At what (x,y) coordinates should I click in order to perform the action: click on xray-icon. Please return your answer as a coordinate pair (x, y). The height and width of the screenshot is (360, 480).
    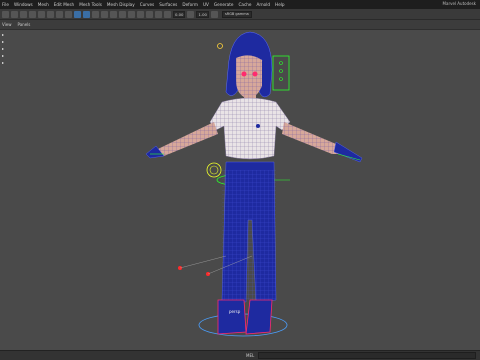
    Looking at the image, I should click on (149, 14).